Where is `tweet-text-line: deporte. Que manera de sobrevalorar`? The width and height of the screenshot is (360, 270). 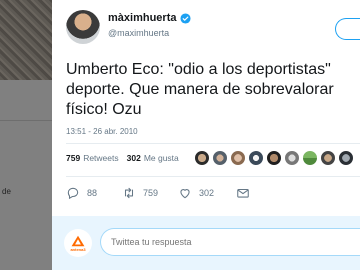
tweet-text-line: deporte. Que manera de sobrevalorar is located at coordinates (200, 89).